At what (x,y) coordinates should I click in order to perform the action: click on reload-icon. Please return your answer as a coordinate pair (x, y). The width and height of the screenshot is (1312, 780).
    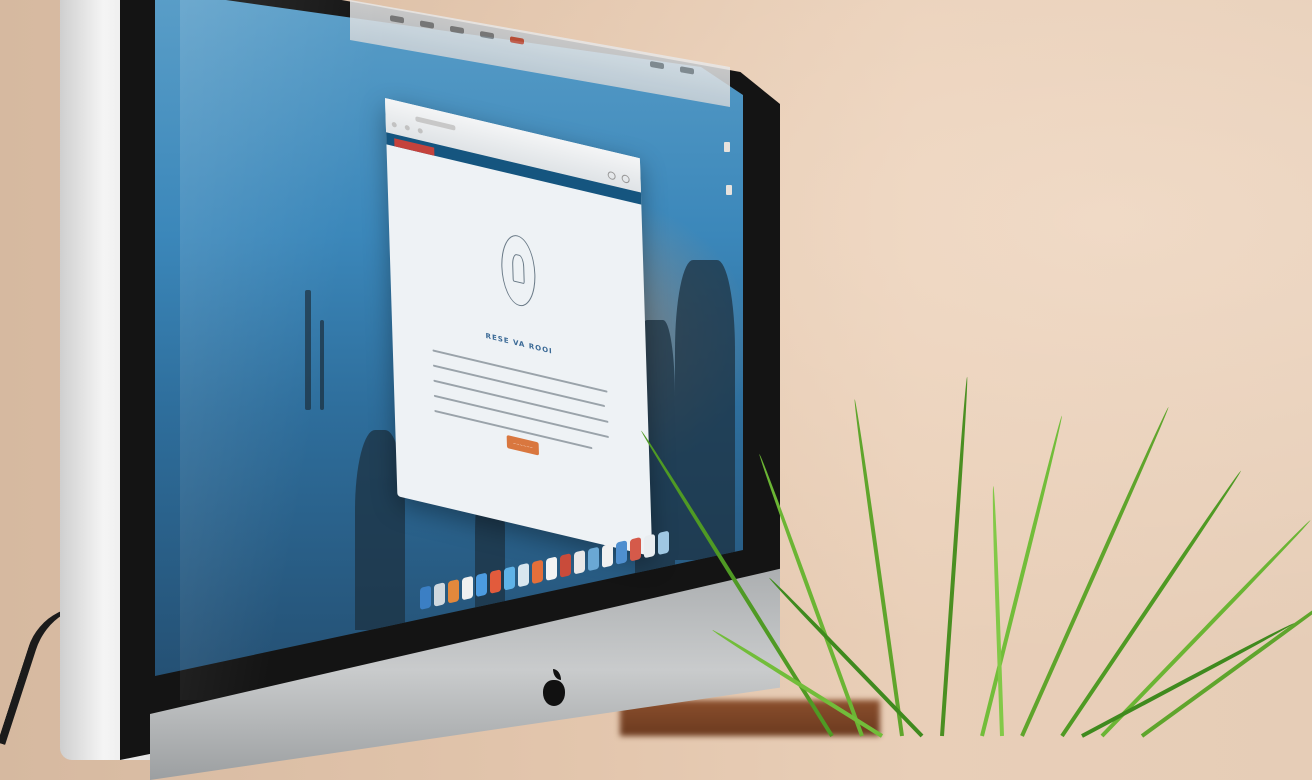
    Looking at the image, I should click on (611, 175).